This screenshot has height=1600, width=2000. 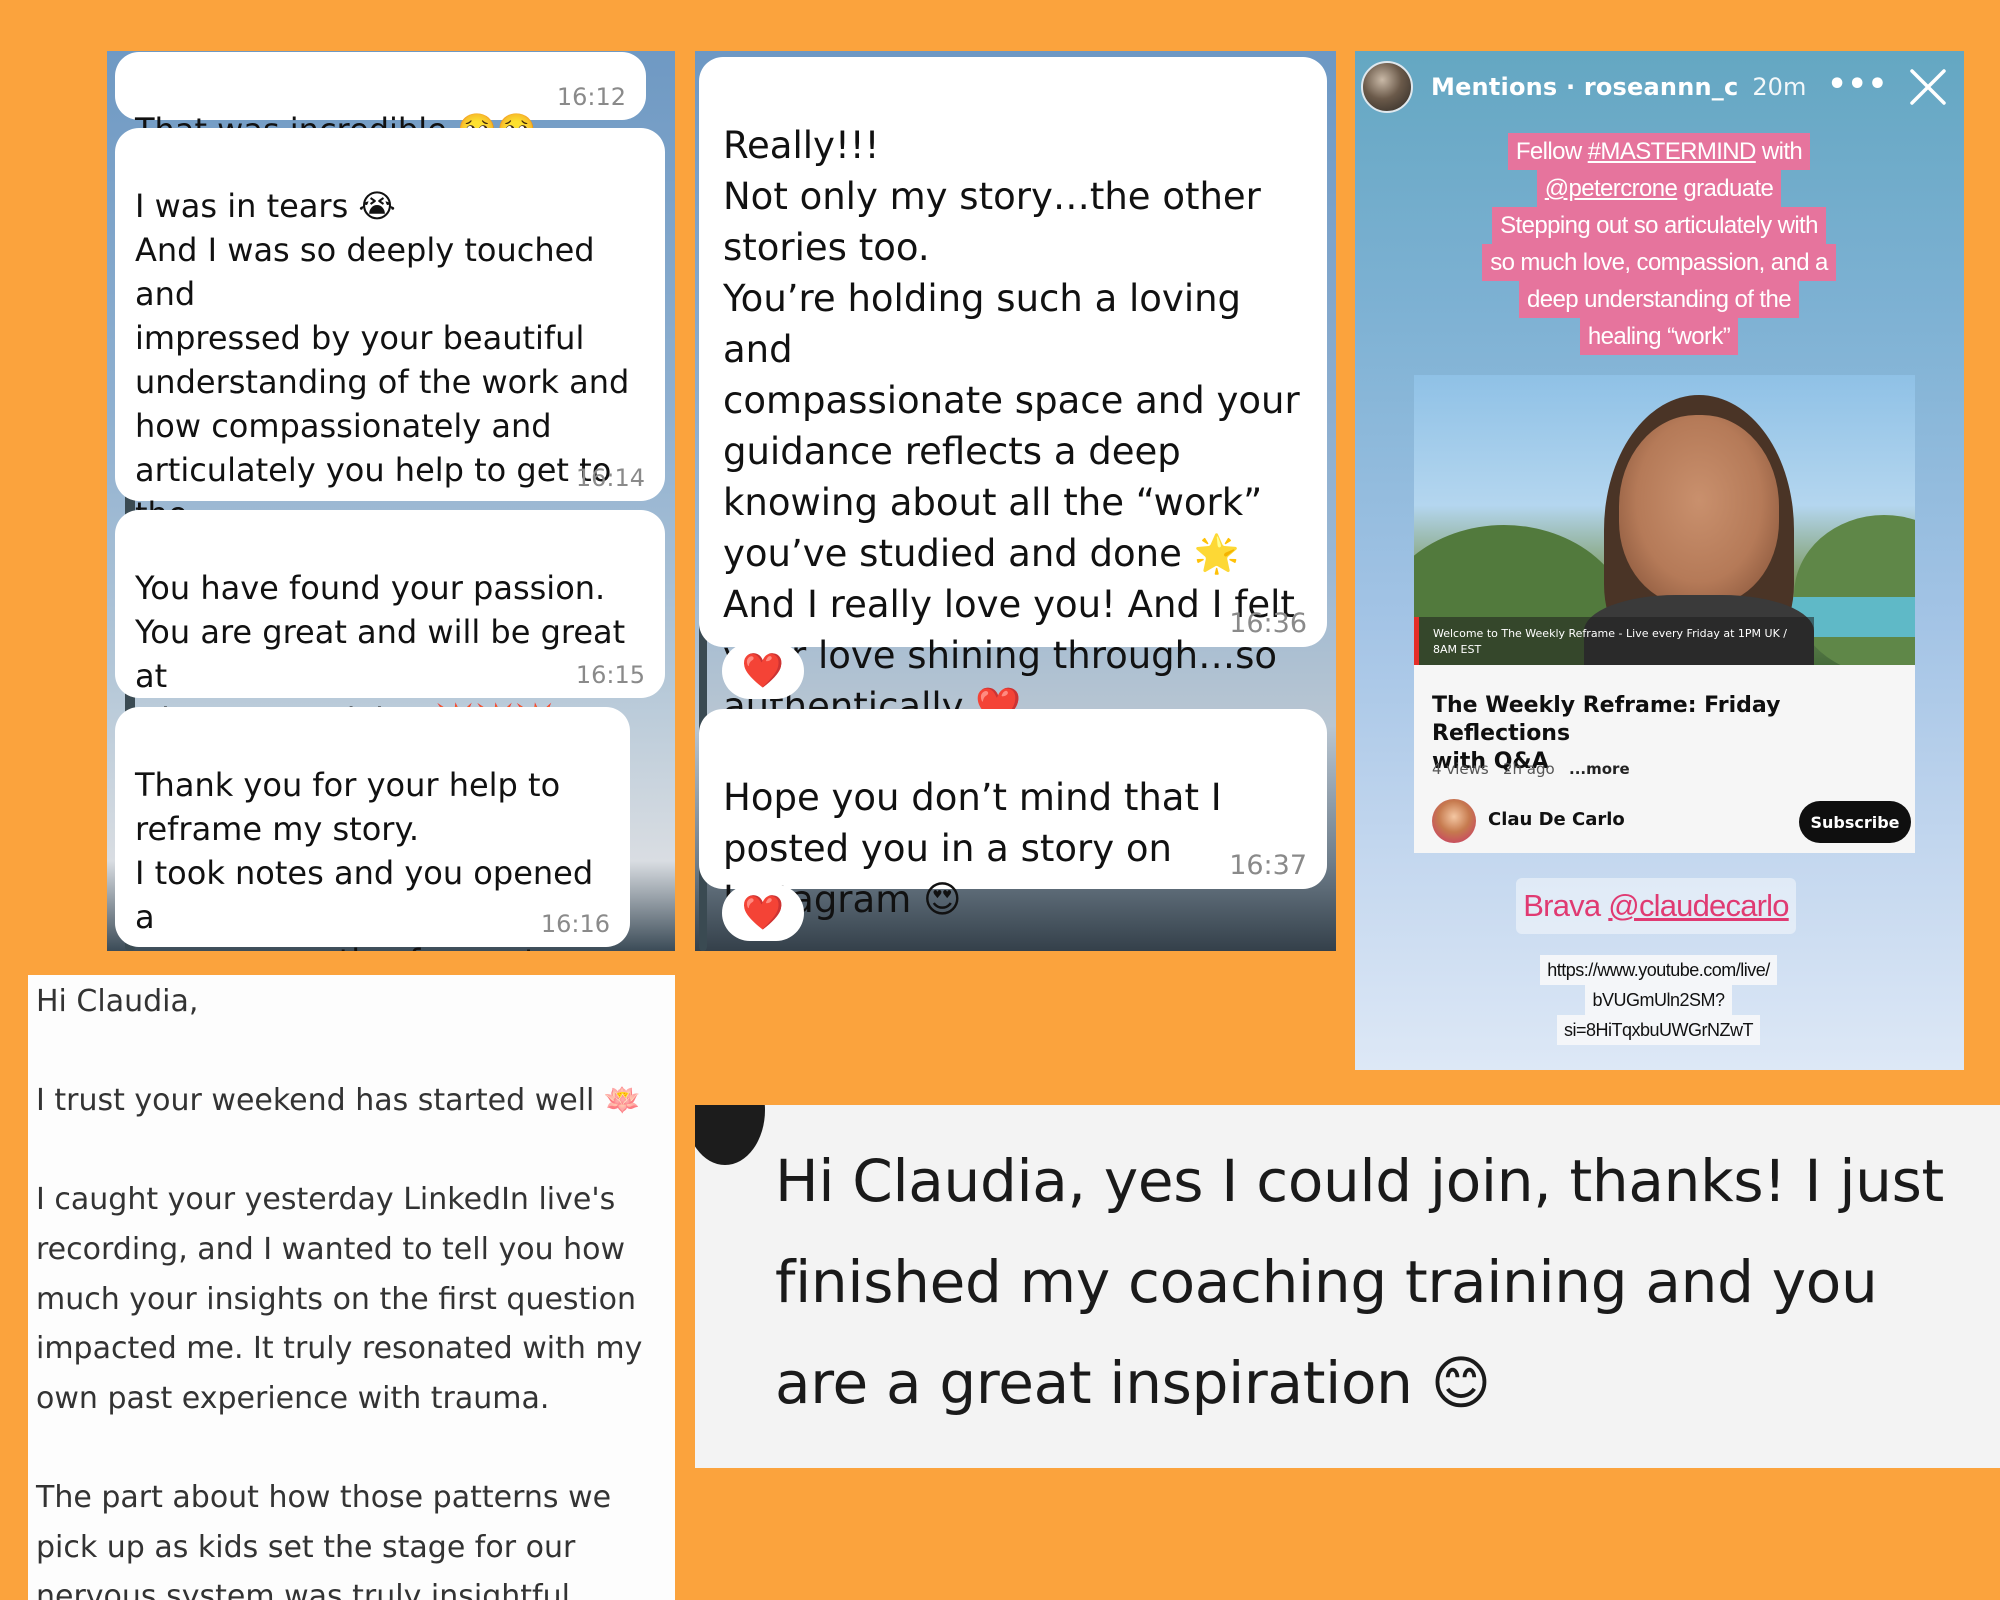 I want to click on brava-text: Brava, so click(x=1562, y=905).